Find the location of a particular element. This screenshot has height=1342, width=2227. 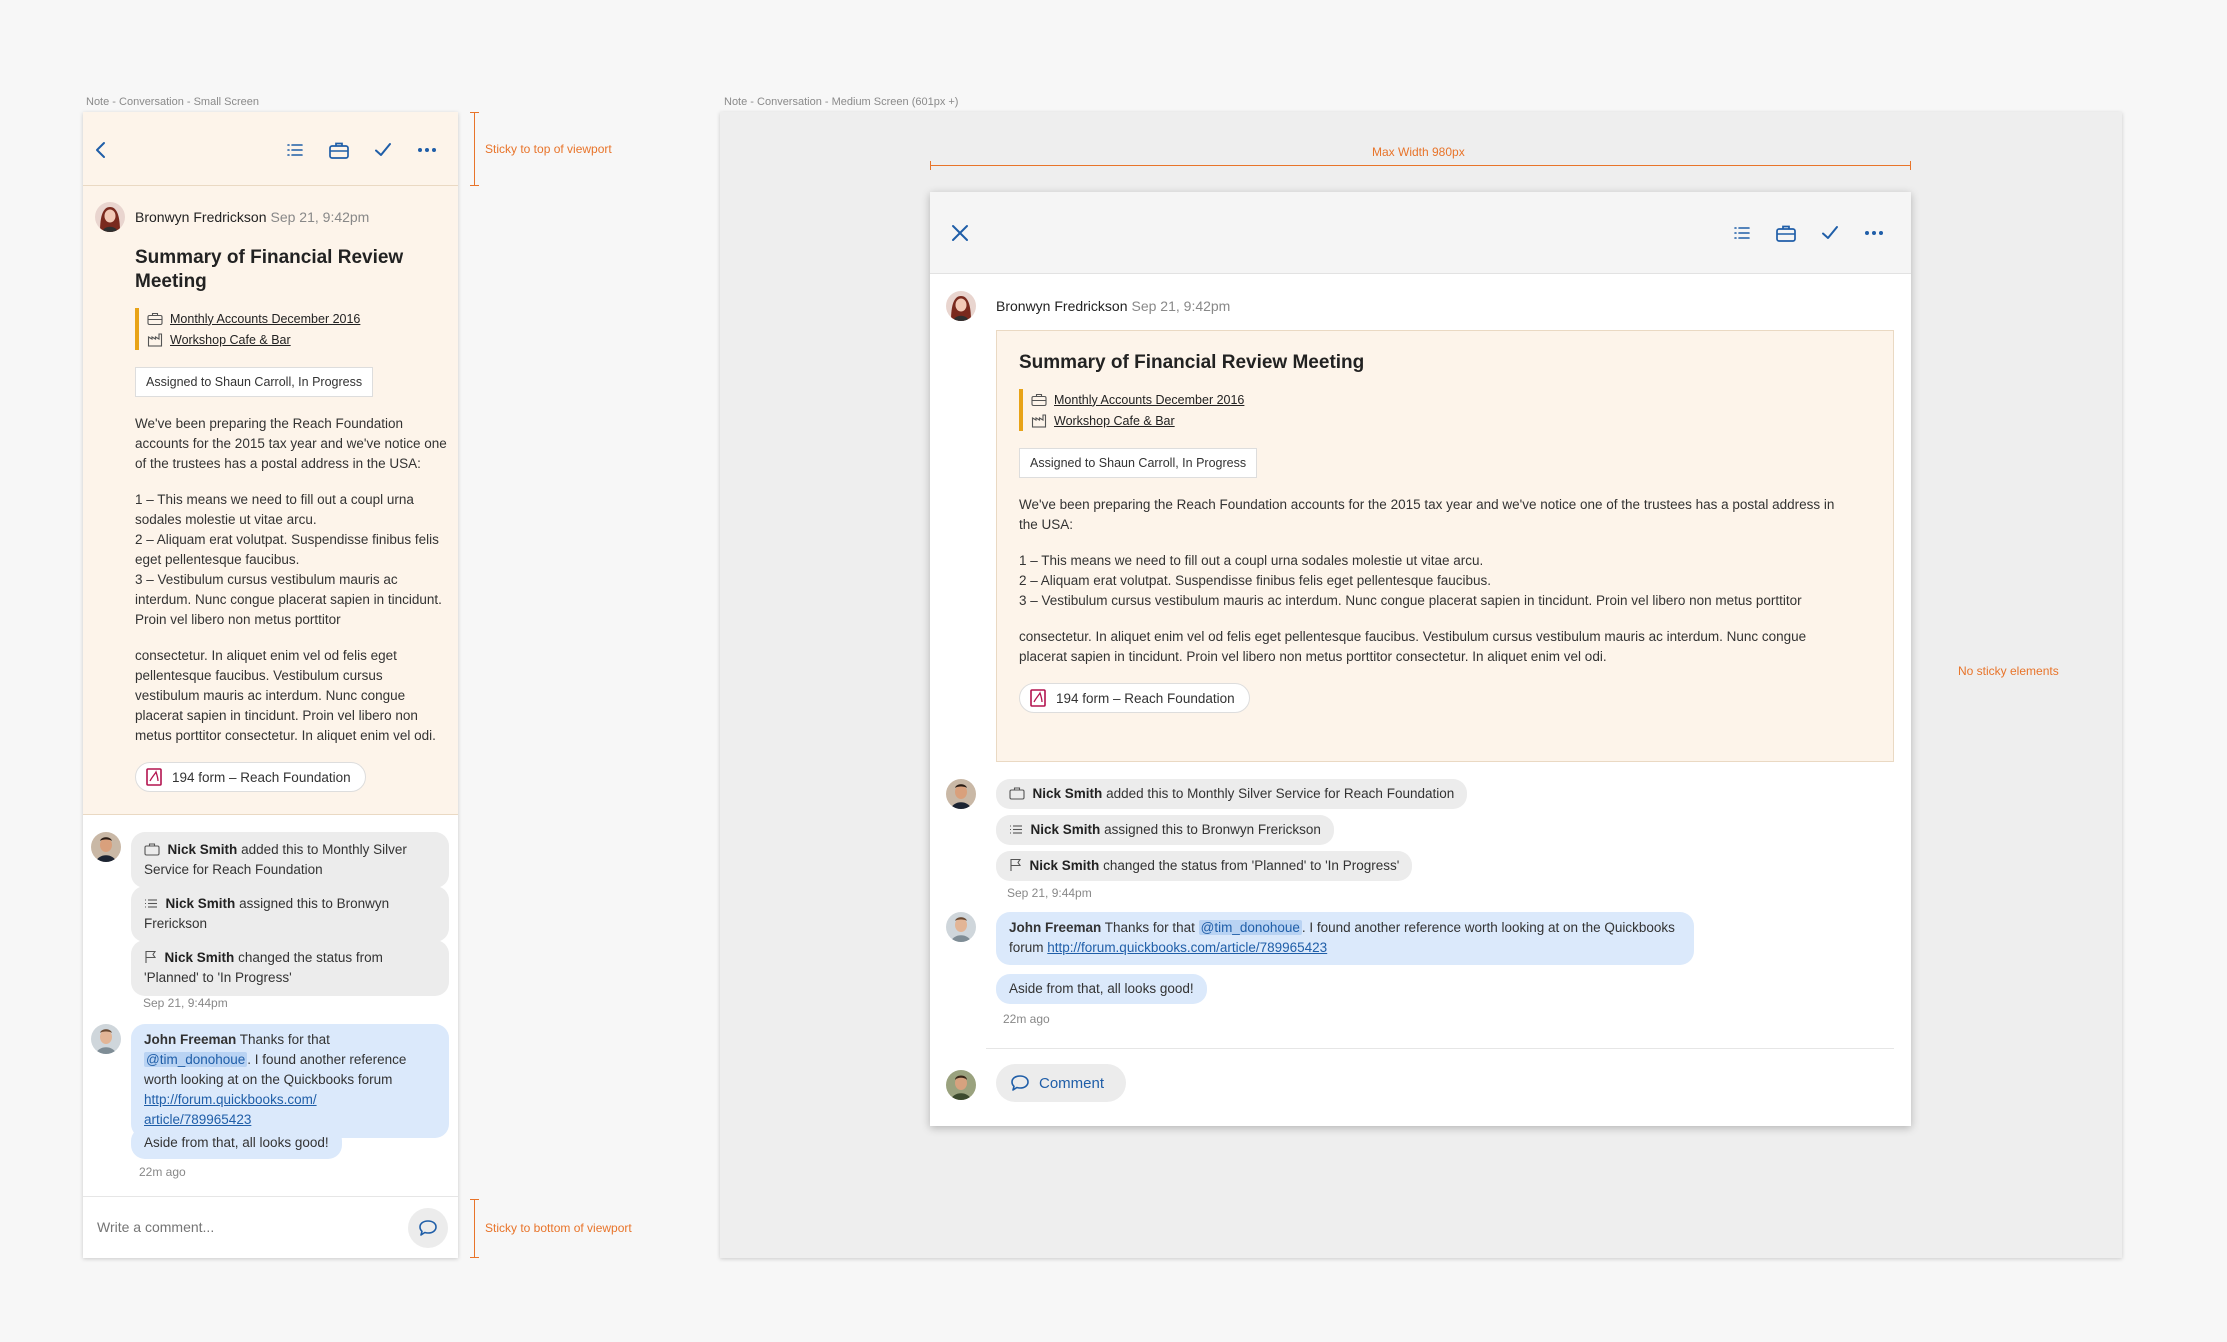

comment-timestamp: 22m ago is located at coordinates (162, 1172).